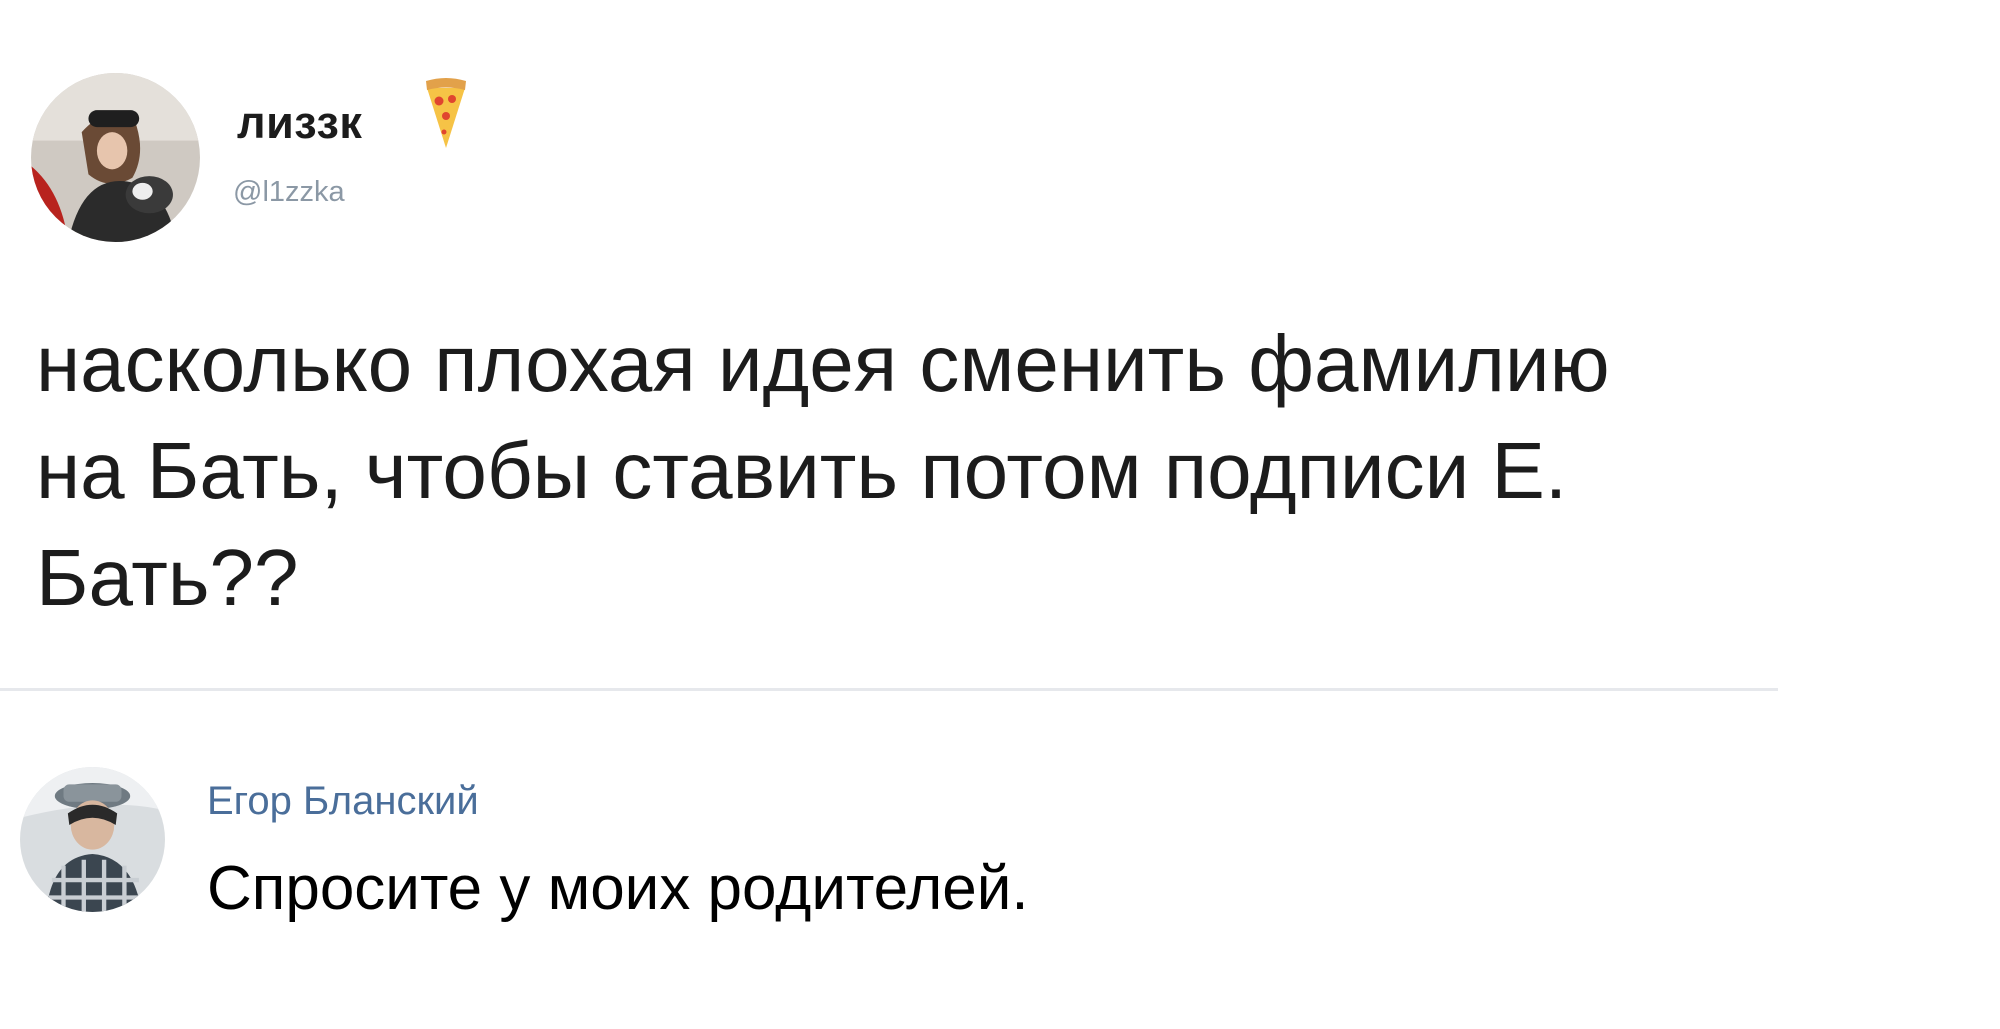 The width and height of the screenshot is (2000, 1029). What do you see at coordinates (802, 470) in the screenshot?
I see `tweet-text-line: на Бать, чтобы ставить потом подписи Е.` at bounding box center [802, 470].